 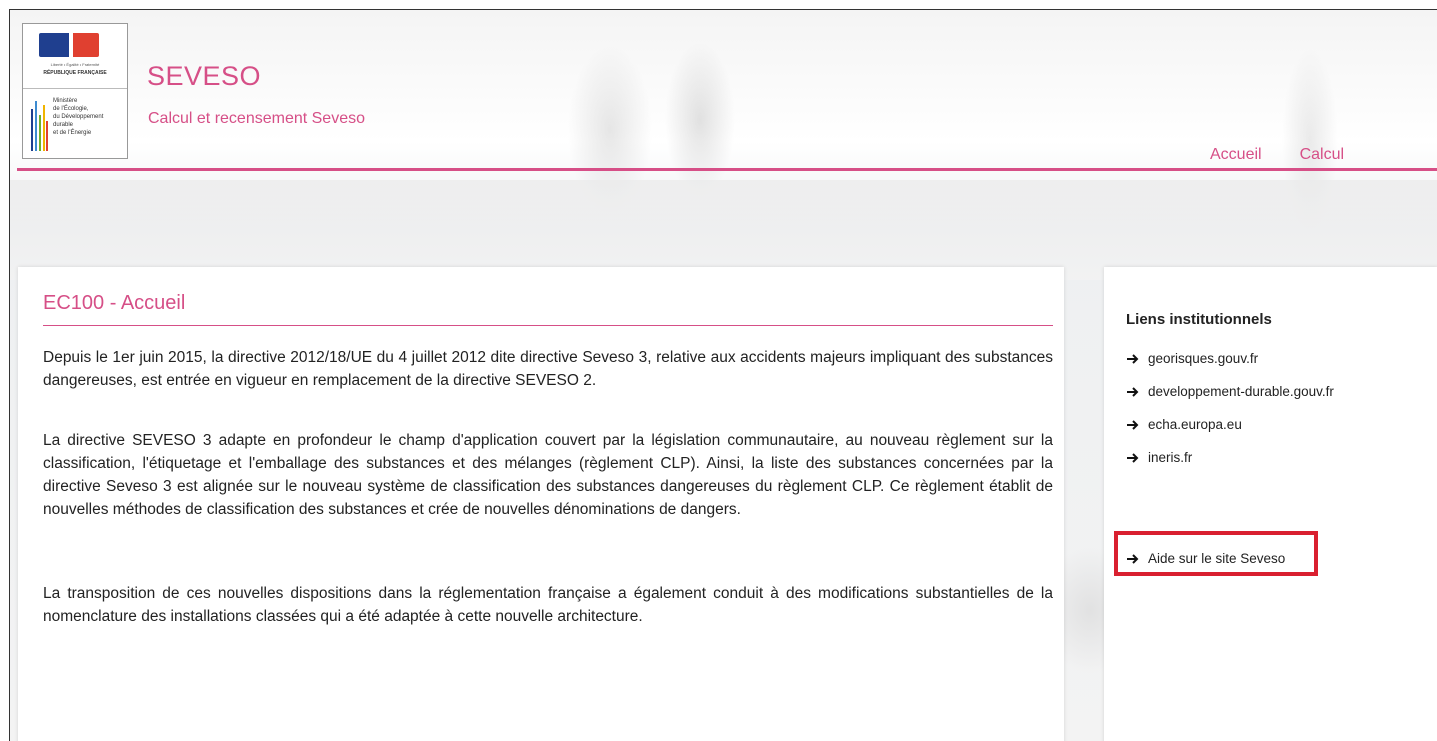 What do you see at coordinates (1241, 391) in the screenshot?
I see `link-label: developpement-durable.gouv.fr` at bounding box center [1241, 391].